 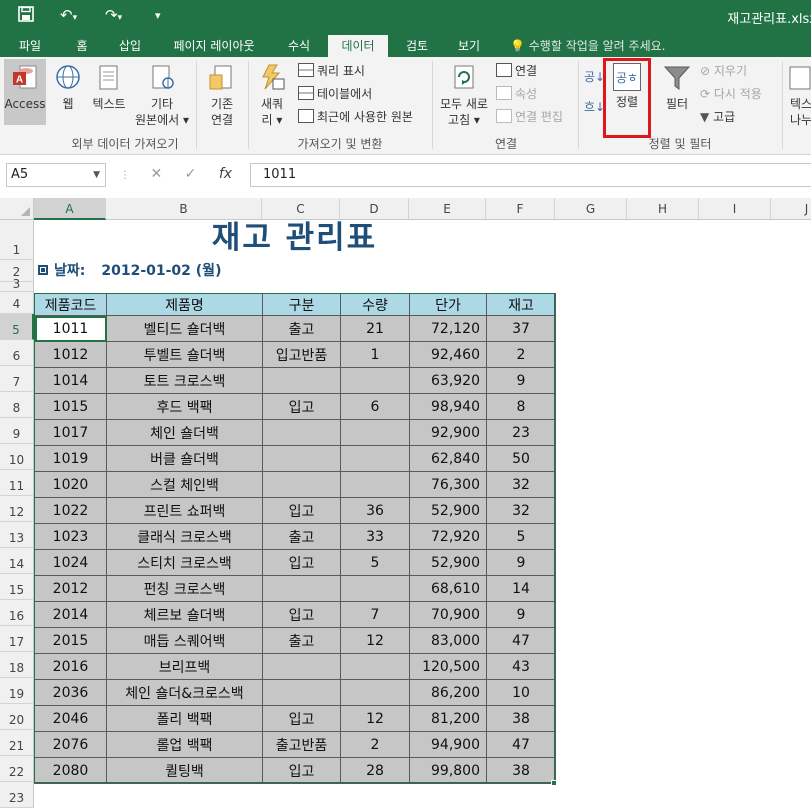 What do you see at coordinates (70, 536) in the screenshot?
I see `table-cell: 1023` at bounding box center [70, 536].